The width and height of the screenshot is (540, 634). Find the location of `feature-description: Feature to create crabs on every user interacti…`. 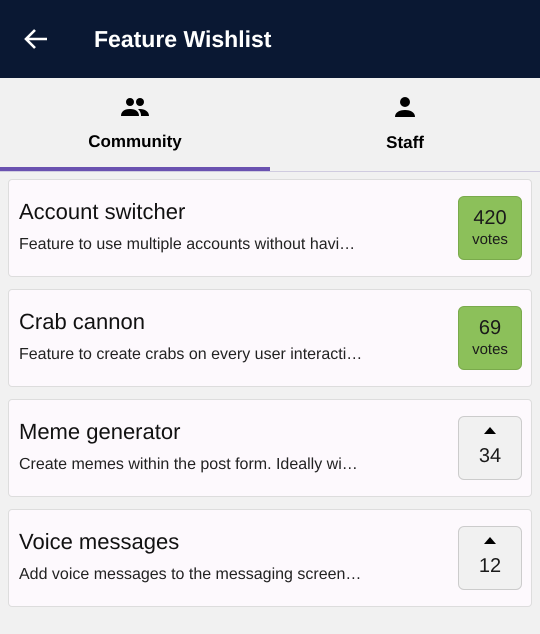

feature-description: Feature to create crabs on every user interacti… is located at coordinates (191, 355).